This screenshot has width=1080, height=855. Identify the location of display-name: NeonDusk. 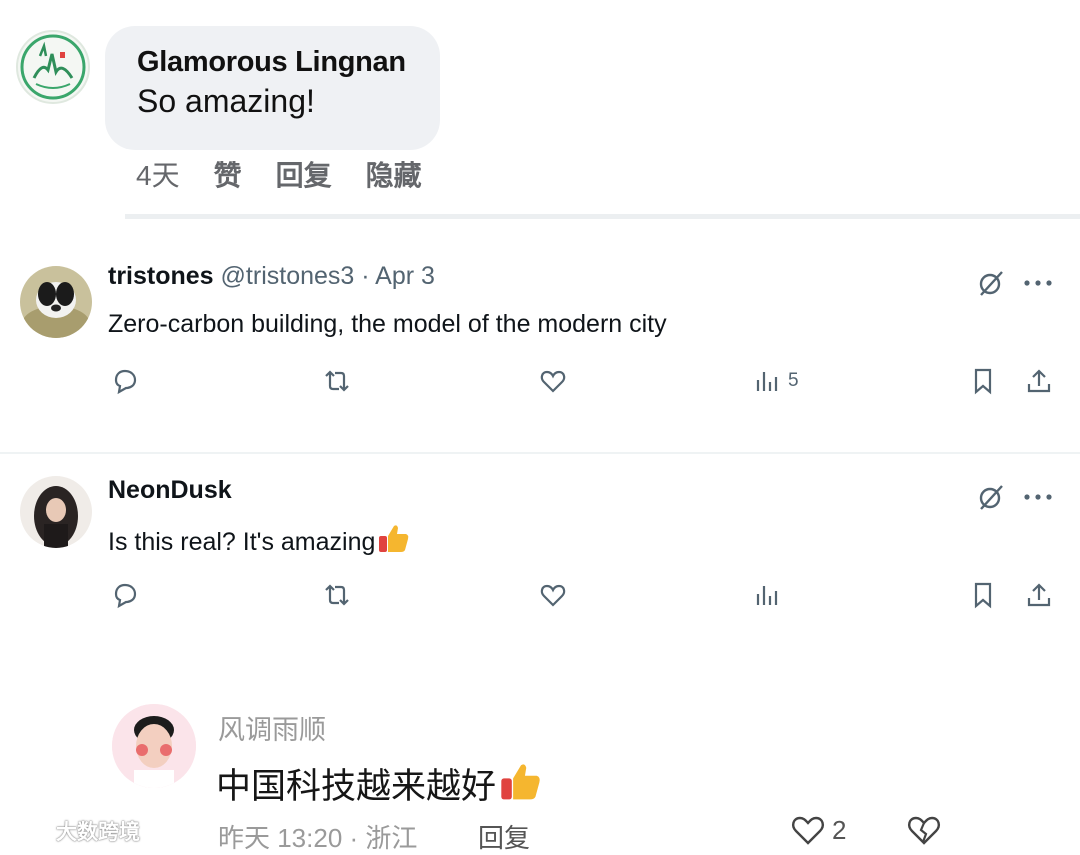
(170, 490).